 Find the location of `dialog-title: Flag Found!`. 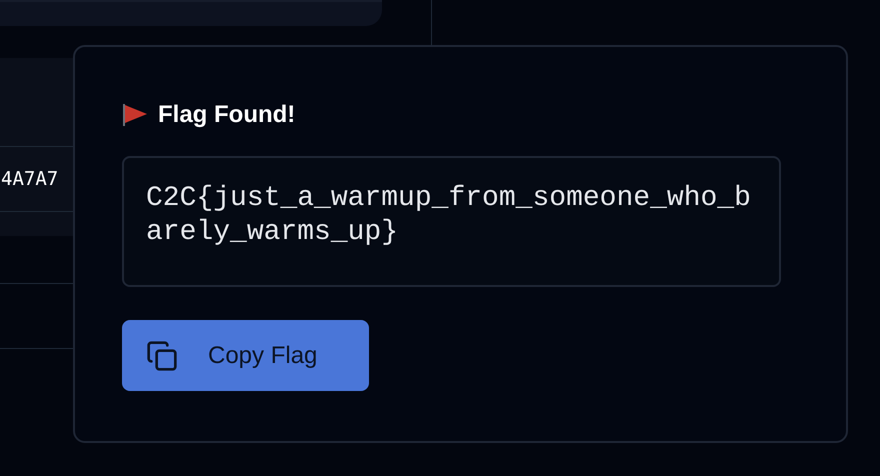

dialog-title: Flag Found! is located at coordinates (227, 115).